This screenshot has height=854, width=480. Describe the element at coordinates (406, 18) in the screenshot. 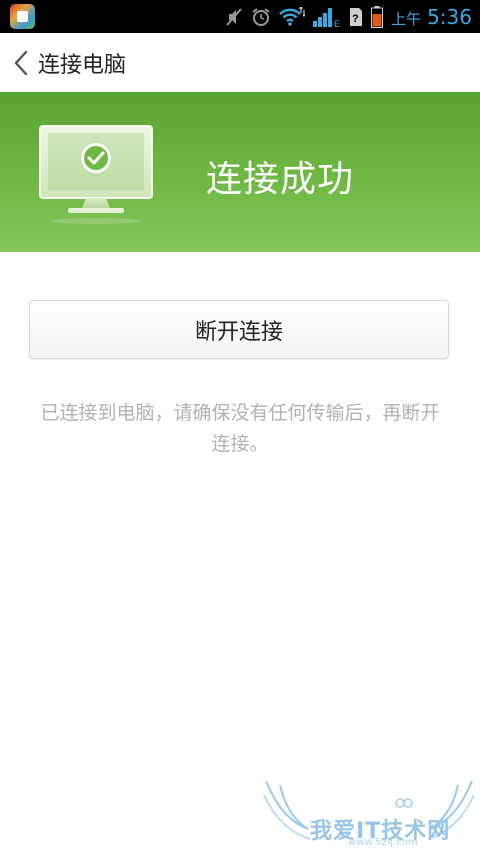

I see `clock-ampm: 上午` at that location.